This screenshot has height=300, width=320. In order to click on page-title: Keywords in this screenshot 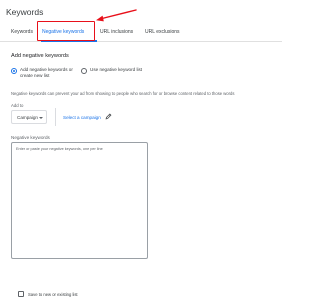, I will do `click(25, 12)`.